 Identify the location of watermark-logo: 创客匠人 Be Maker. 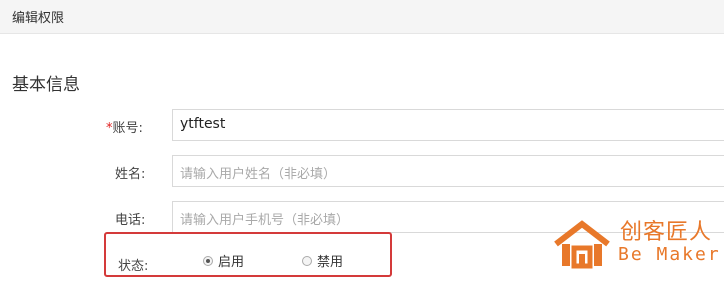
(637, 244).